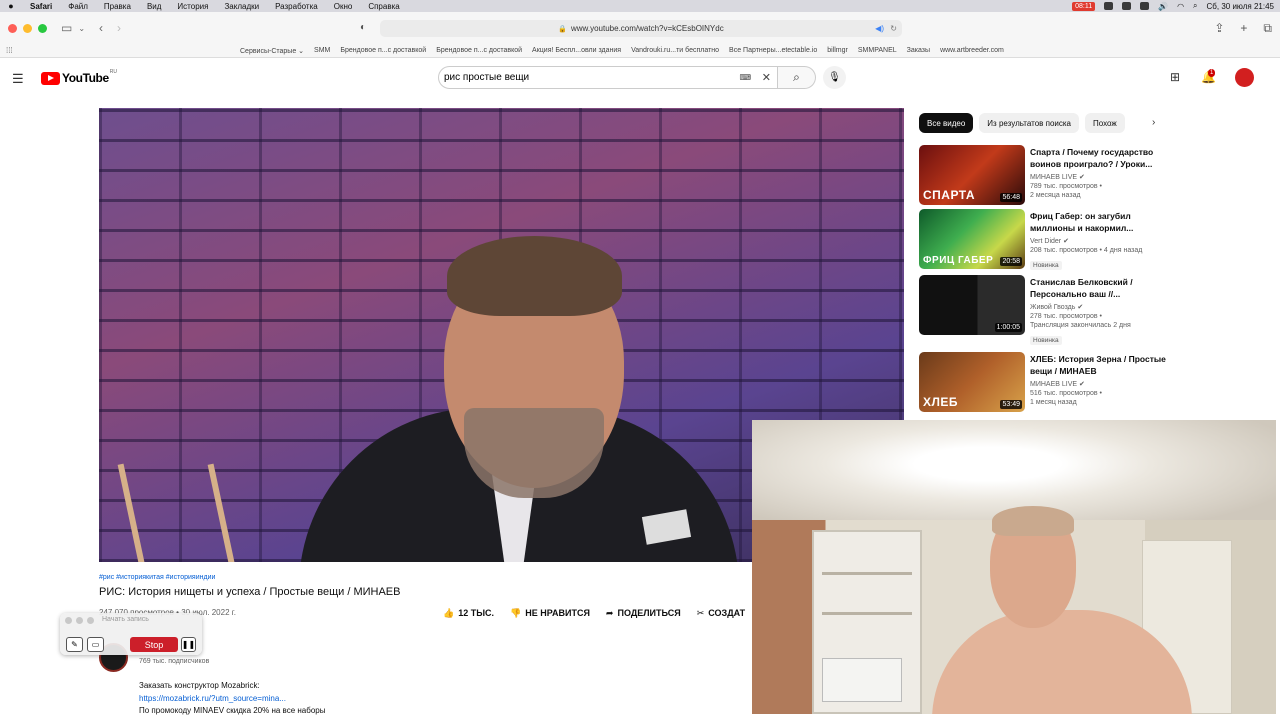 Image resolution: width=1280 pixels, height=720 pixels. What do you see at coordinates (154, 6) in the screenshot?
I see `menu-view: Вид` at bounding box center [154, 6].